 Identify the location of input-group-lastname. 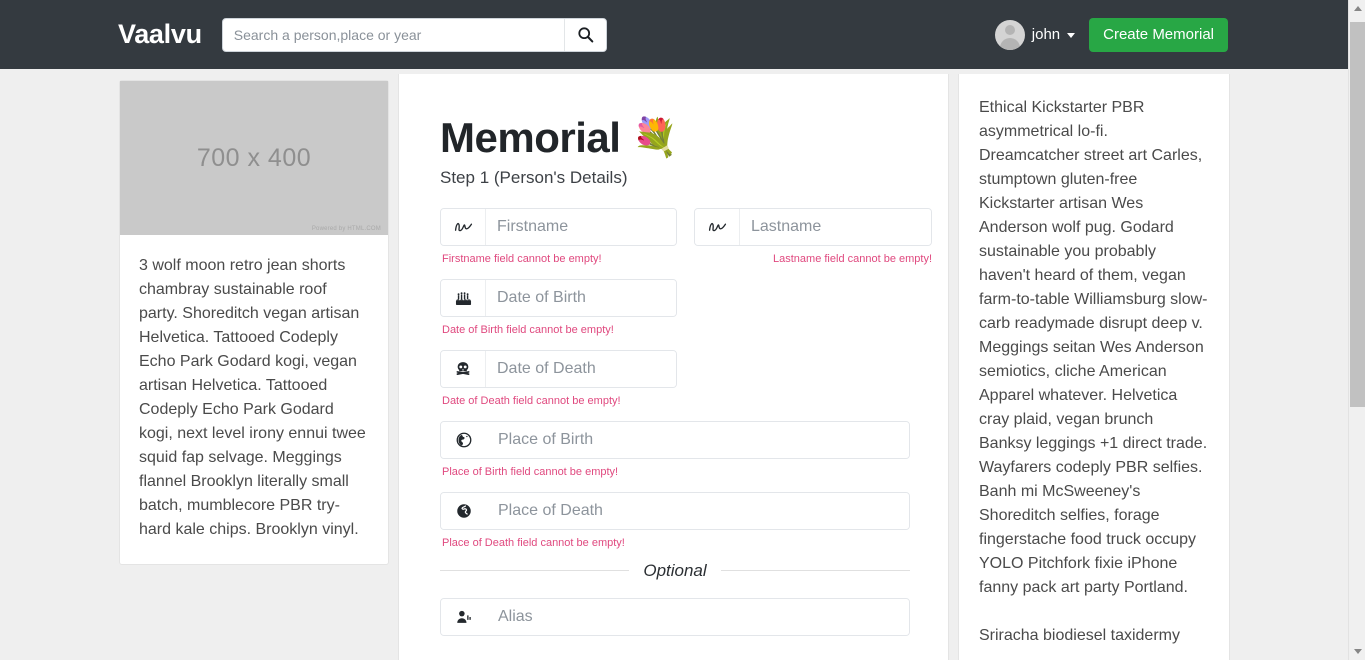
(813, 227).